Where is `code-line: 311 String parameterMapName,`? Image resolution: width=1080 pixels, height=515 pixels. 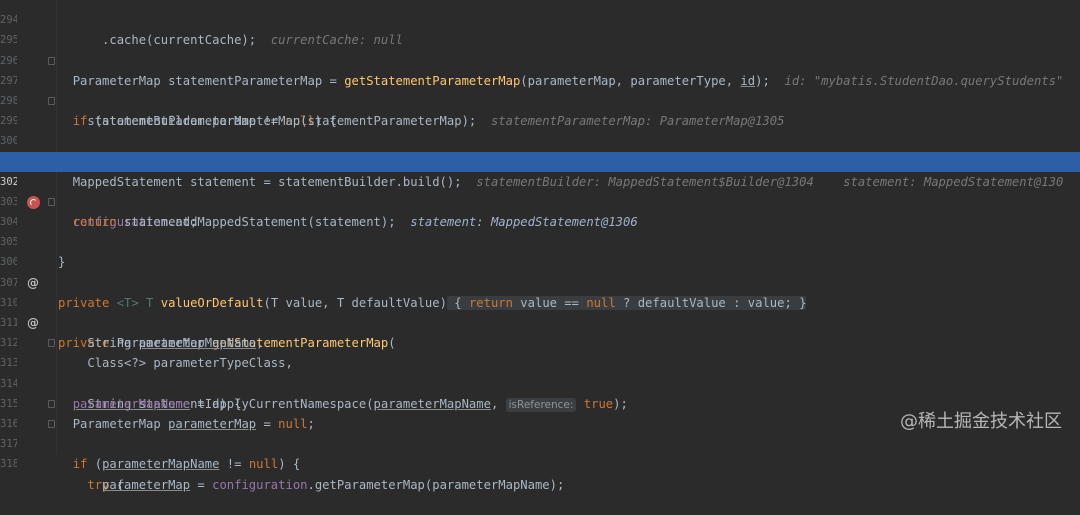 code-line: 311 String parameterMapName, is located at coordinates (540, 321).